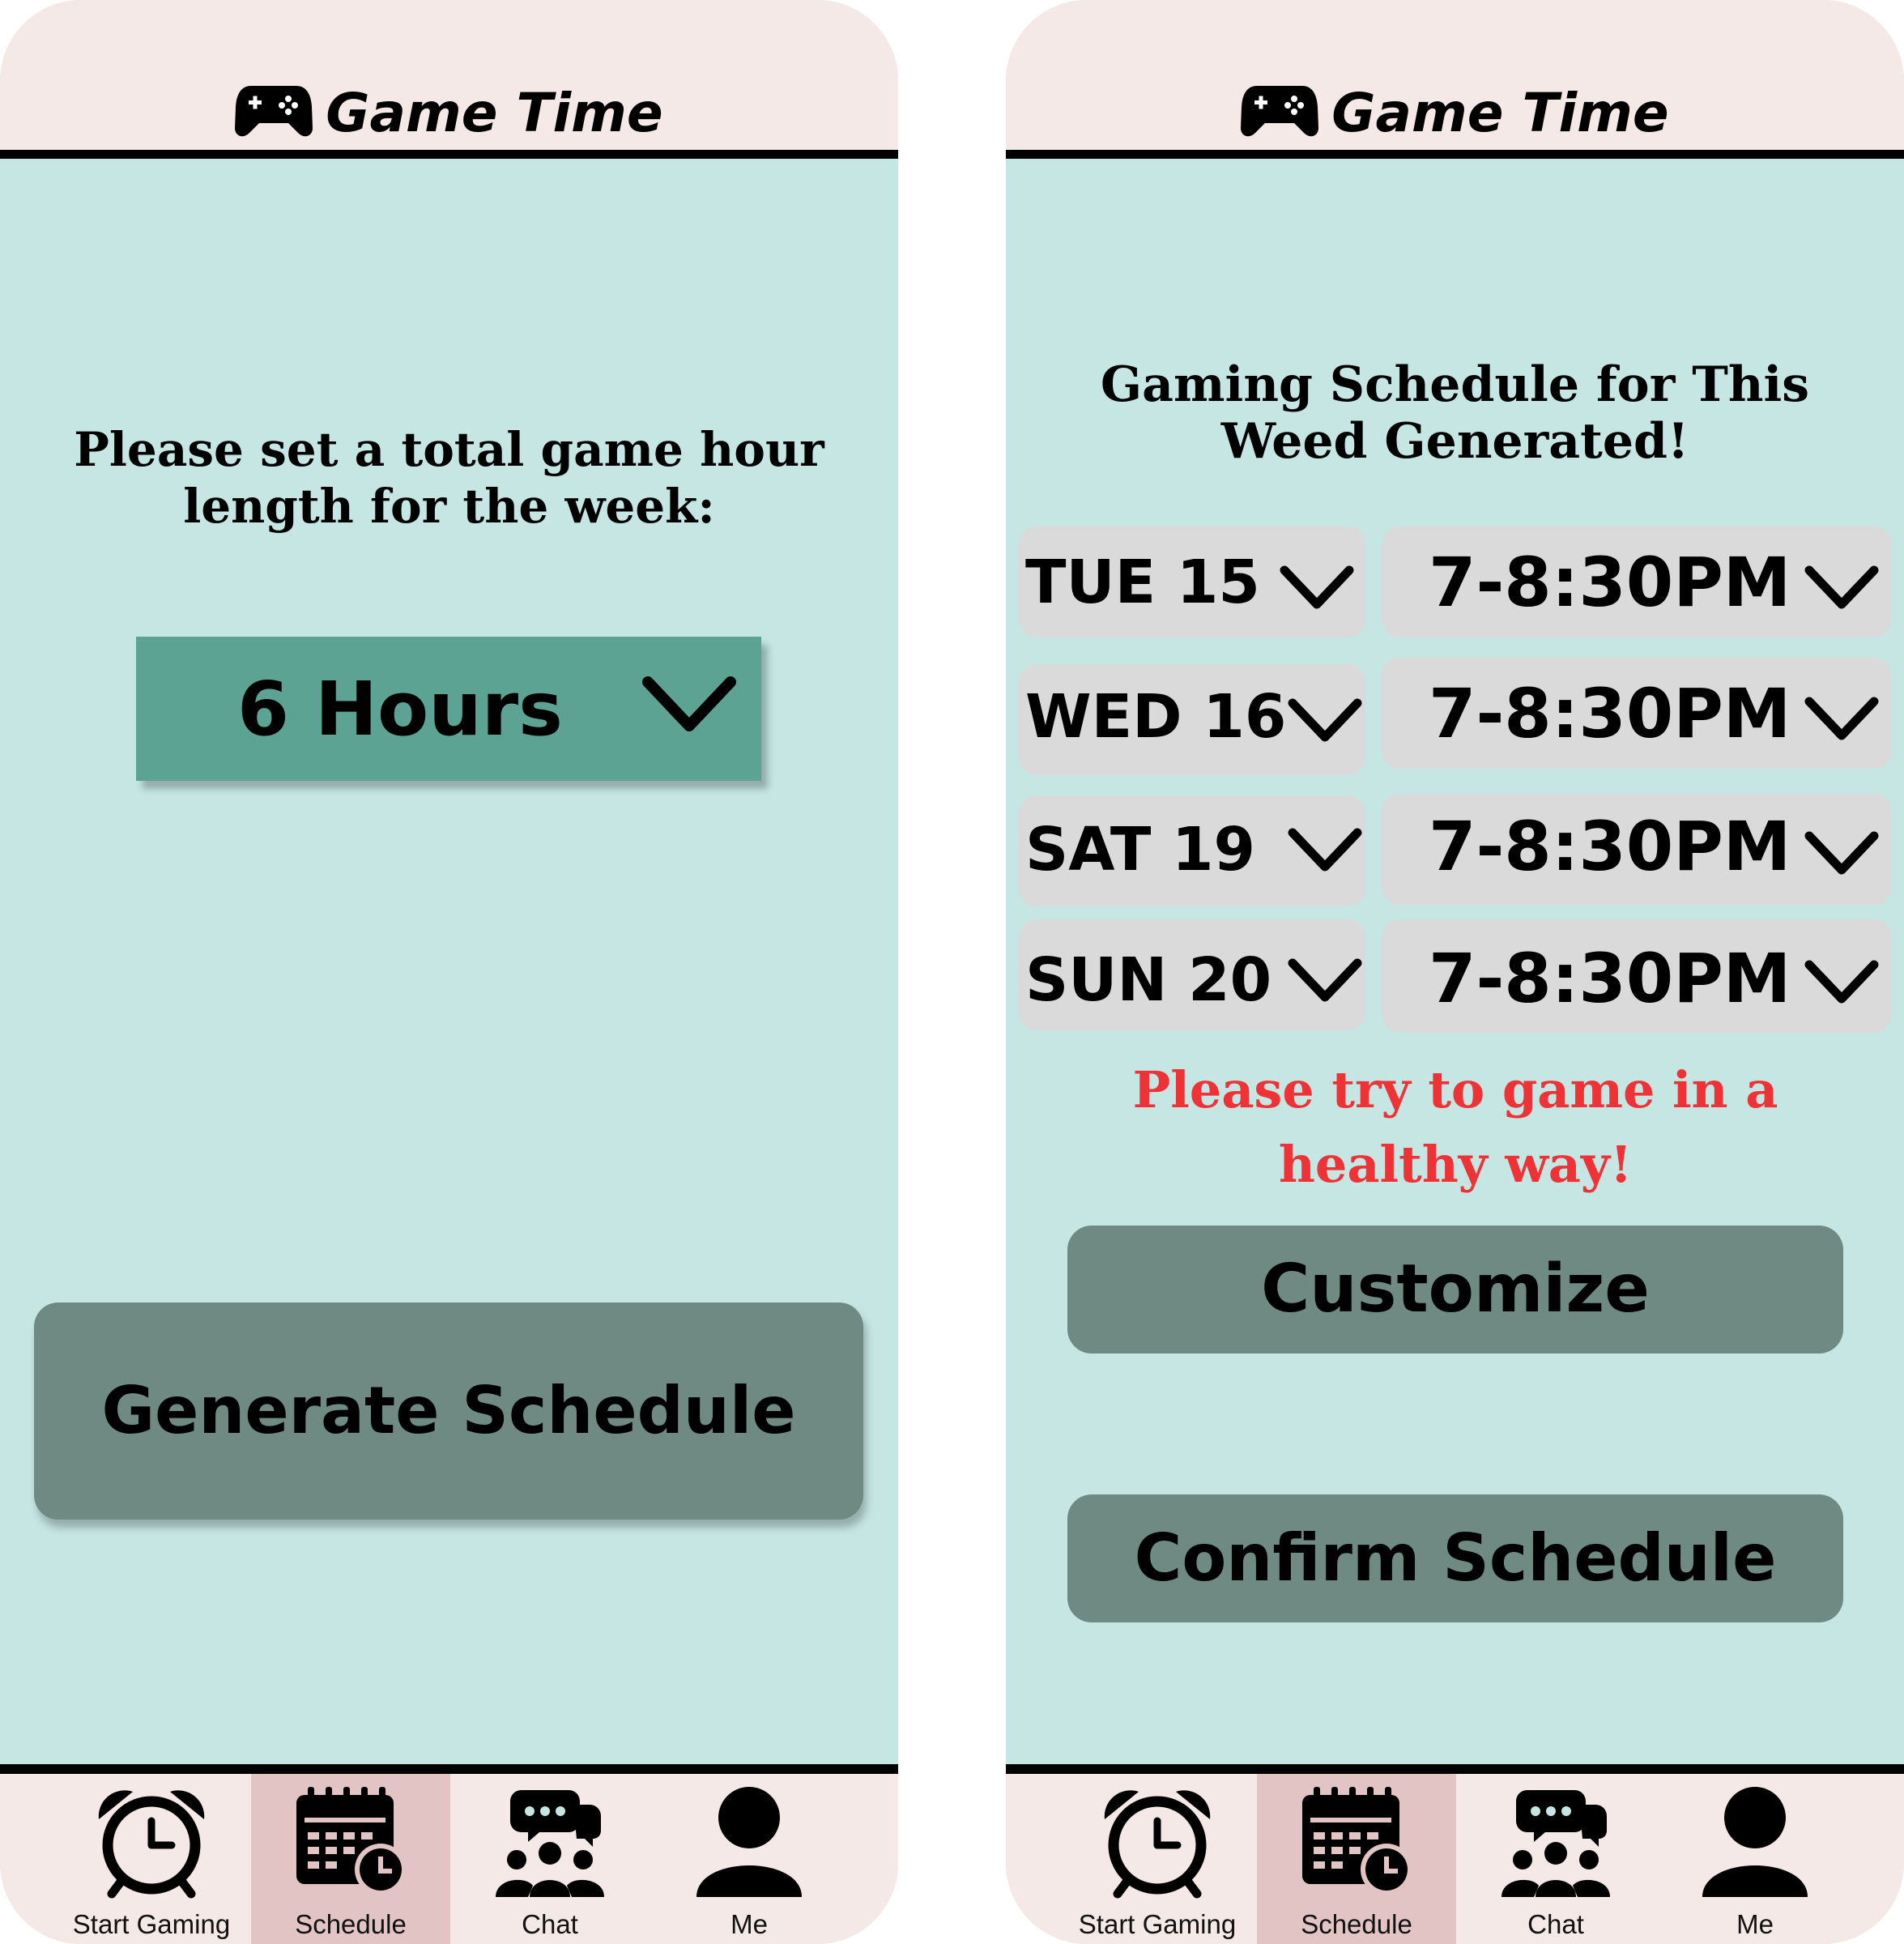 The height and width of the screenshot is (1944, 1904). What do you see at coordinates (1148, 980) in the screenshot?
I see `day-value: SUN 20` at bounding box center [1148, 980].